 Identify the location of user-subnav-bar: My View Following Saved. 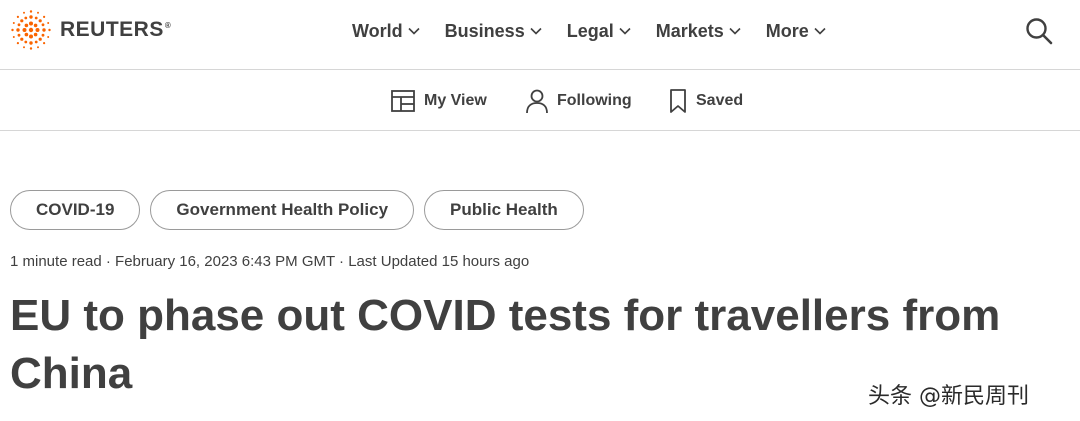
(540, 100).